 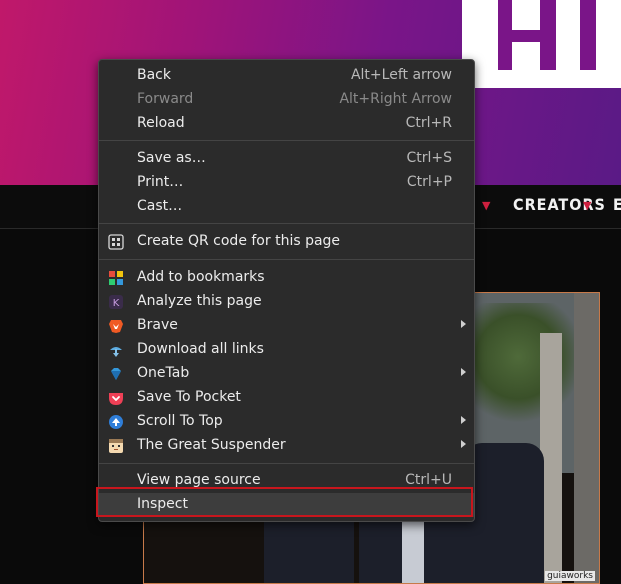 What do you see at coordinates (116, 326) in the screenshot?
I see `brave-lion-icon` at bounding box center [116, 326].